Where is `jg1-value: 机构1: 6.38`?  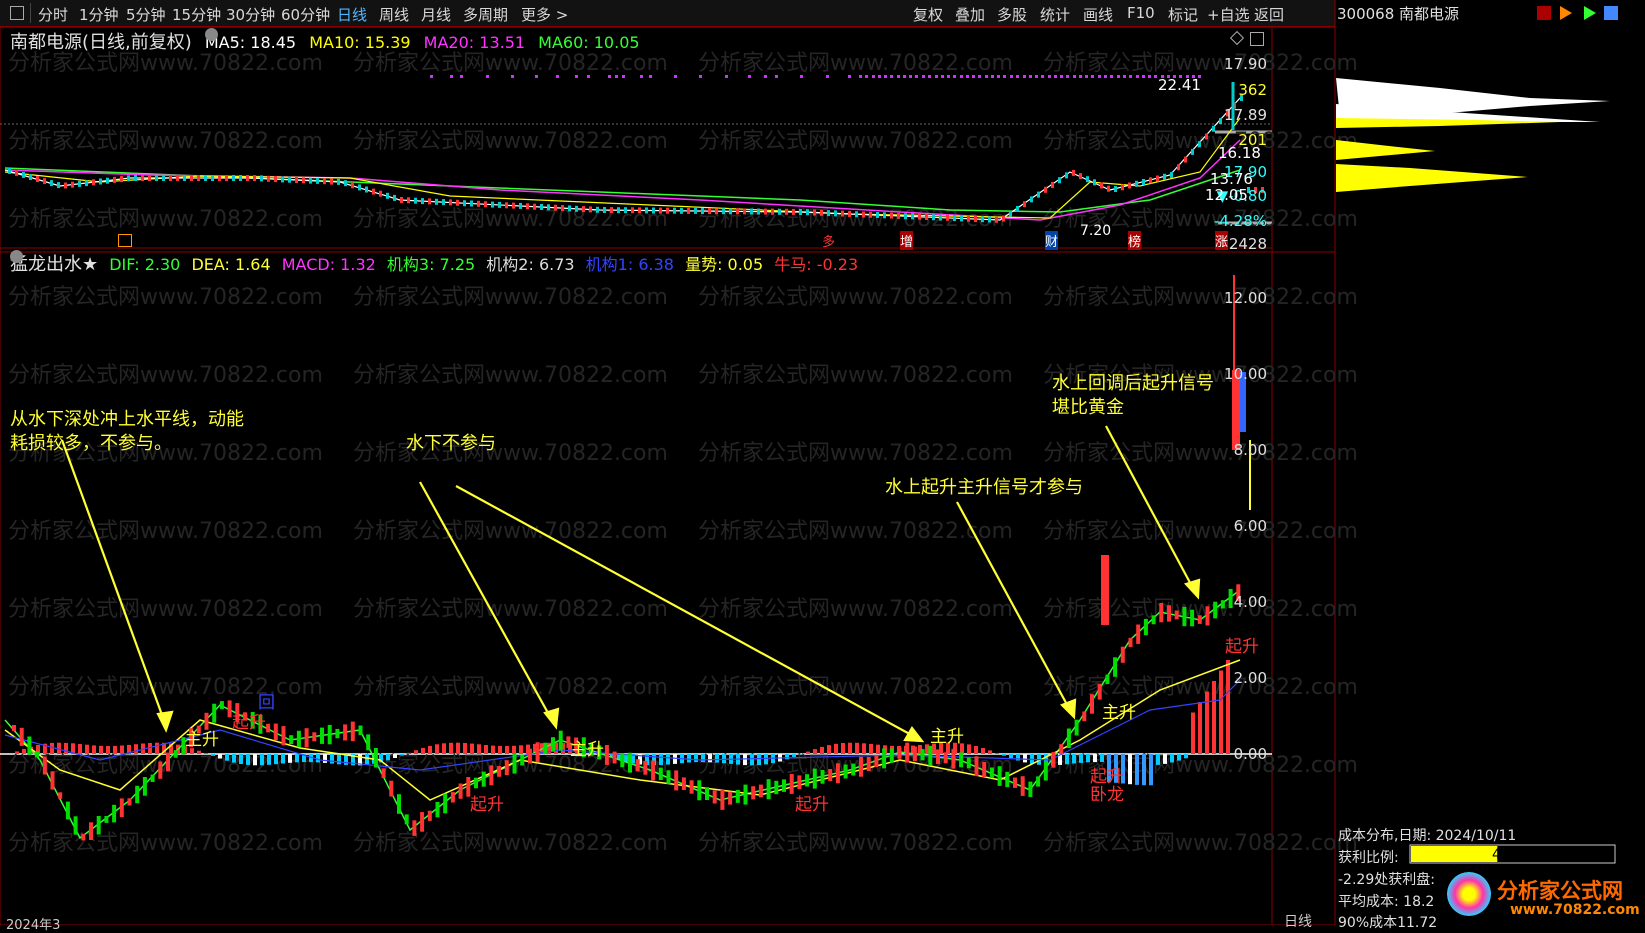
jg1-value: 机构1: 6.38 is located at coordinates (630, 264).